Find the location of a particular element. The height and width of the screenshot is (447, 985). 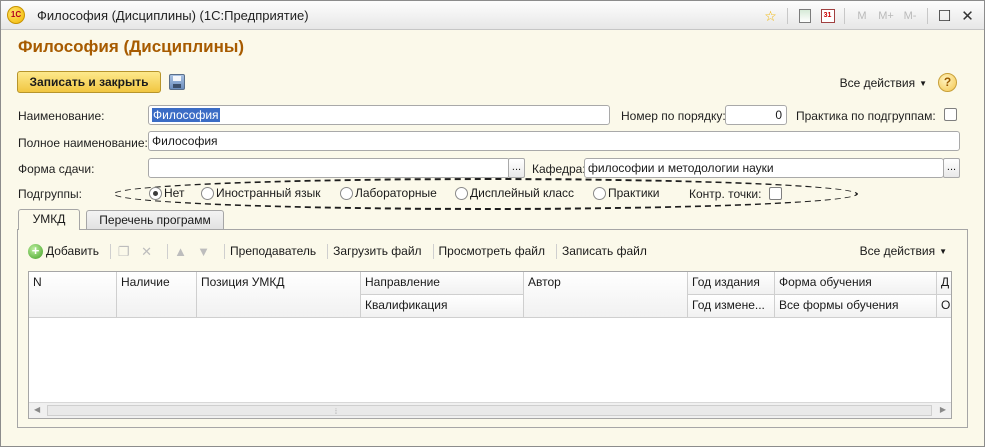

column-header-direction: Направление is located at coordinates (442, 283).